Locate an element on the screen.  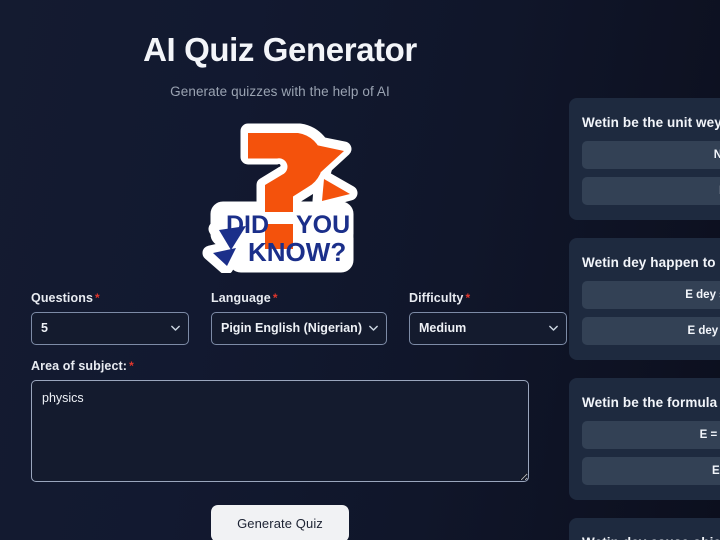
quiz-question-text: Wetin dey cause objec is located at coordinates (651, 537).